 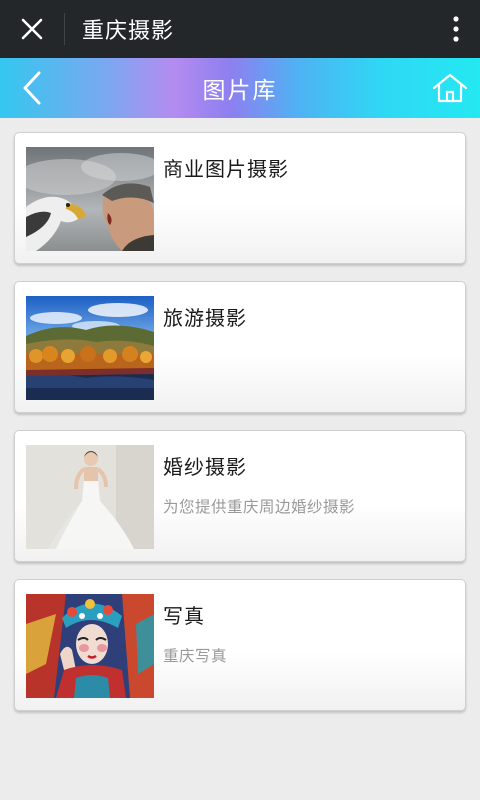 I want to click on thumbnail-eagle-warrior, so click(x=90, y=199).